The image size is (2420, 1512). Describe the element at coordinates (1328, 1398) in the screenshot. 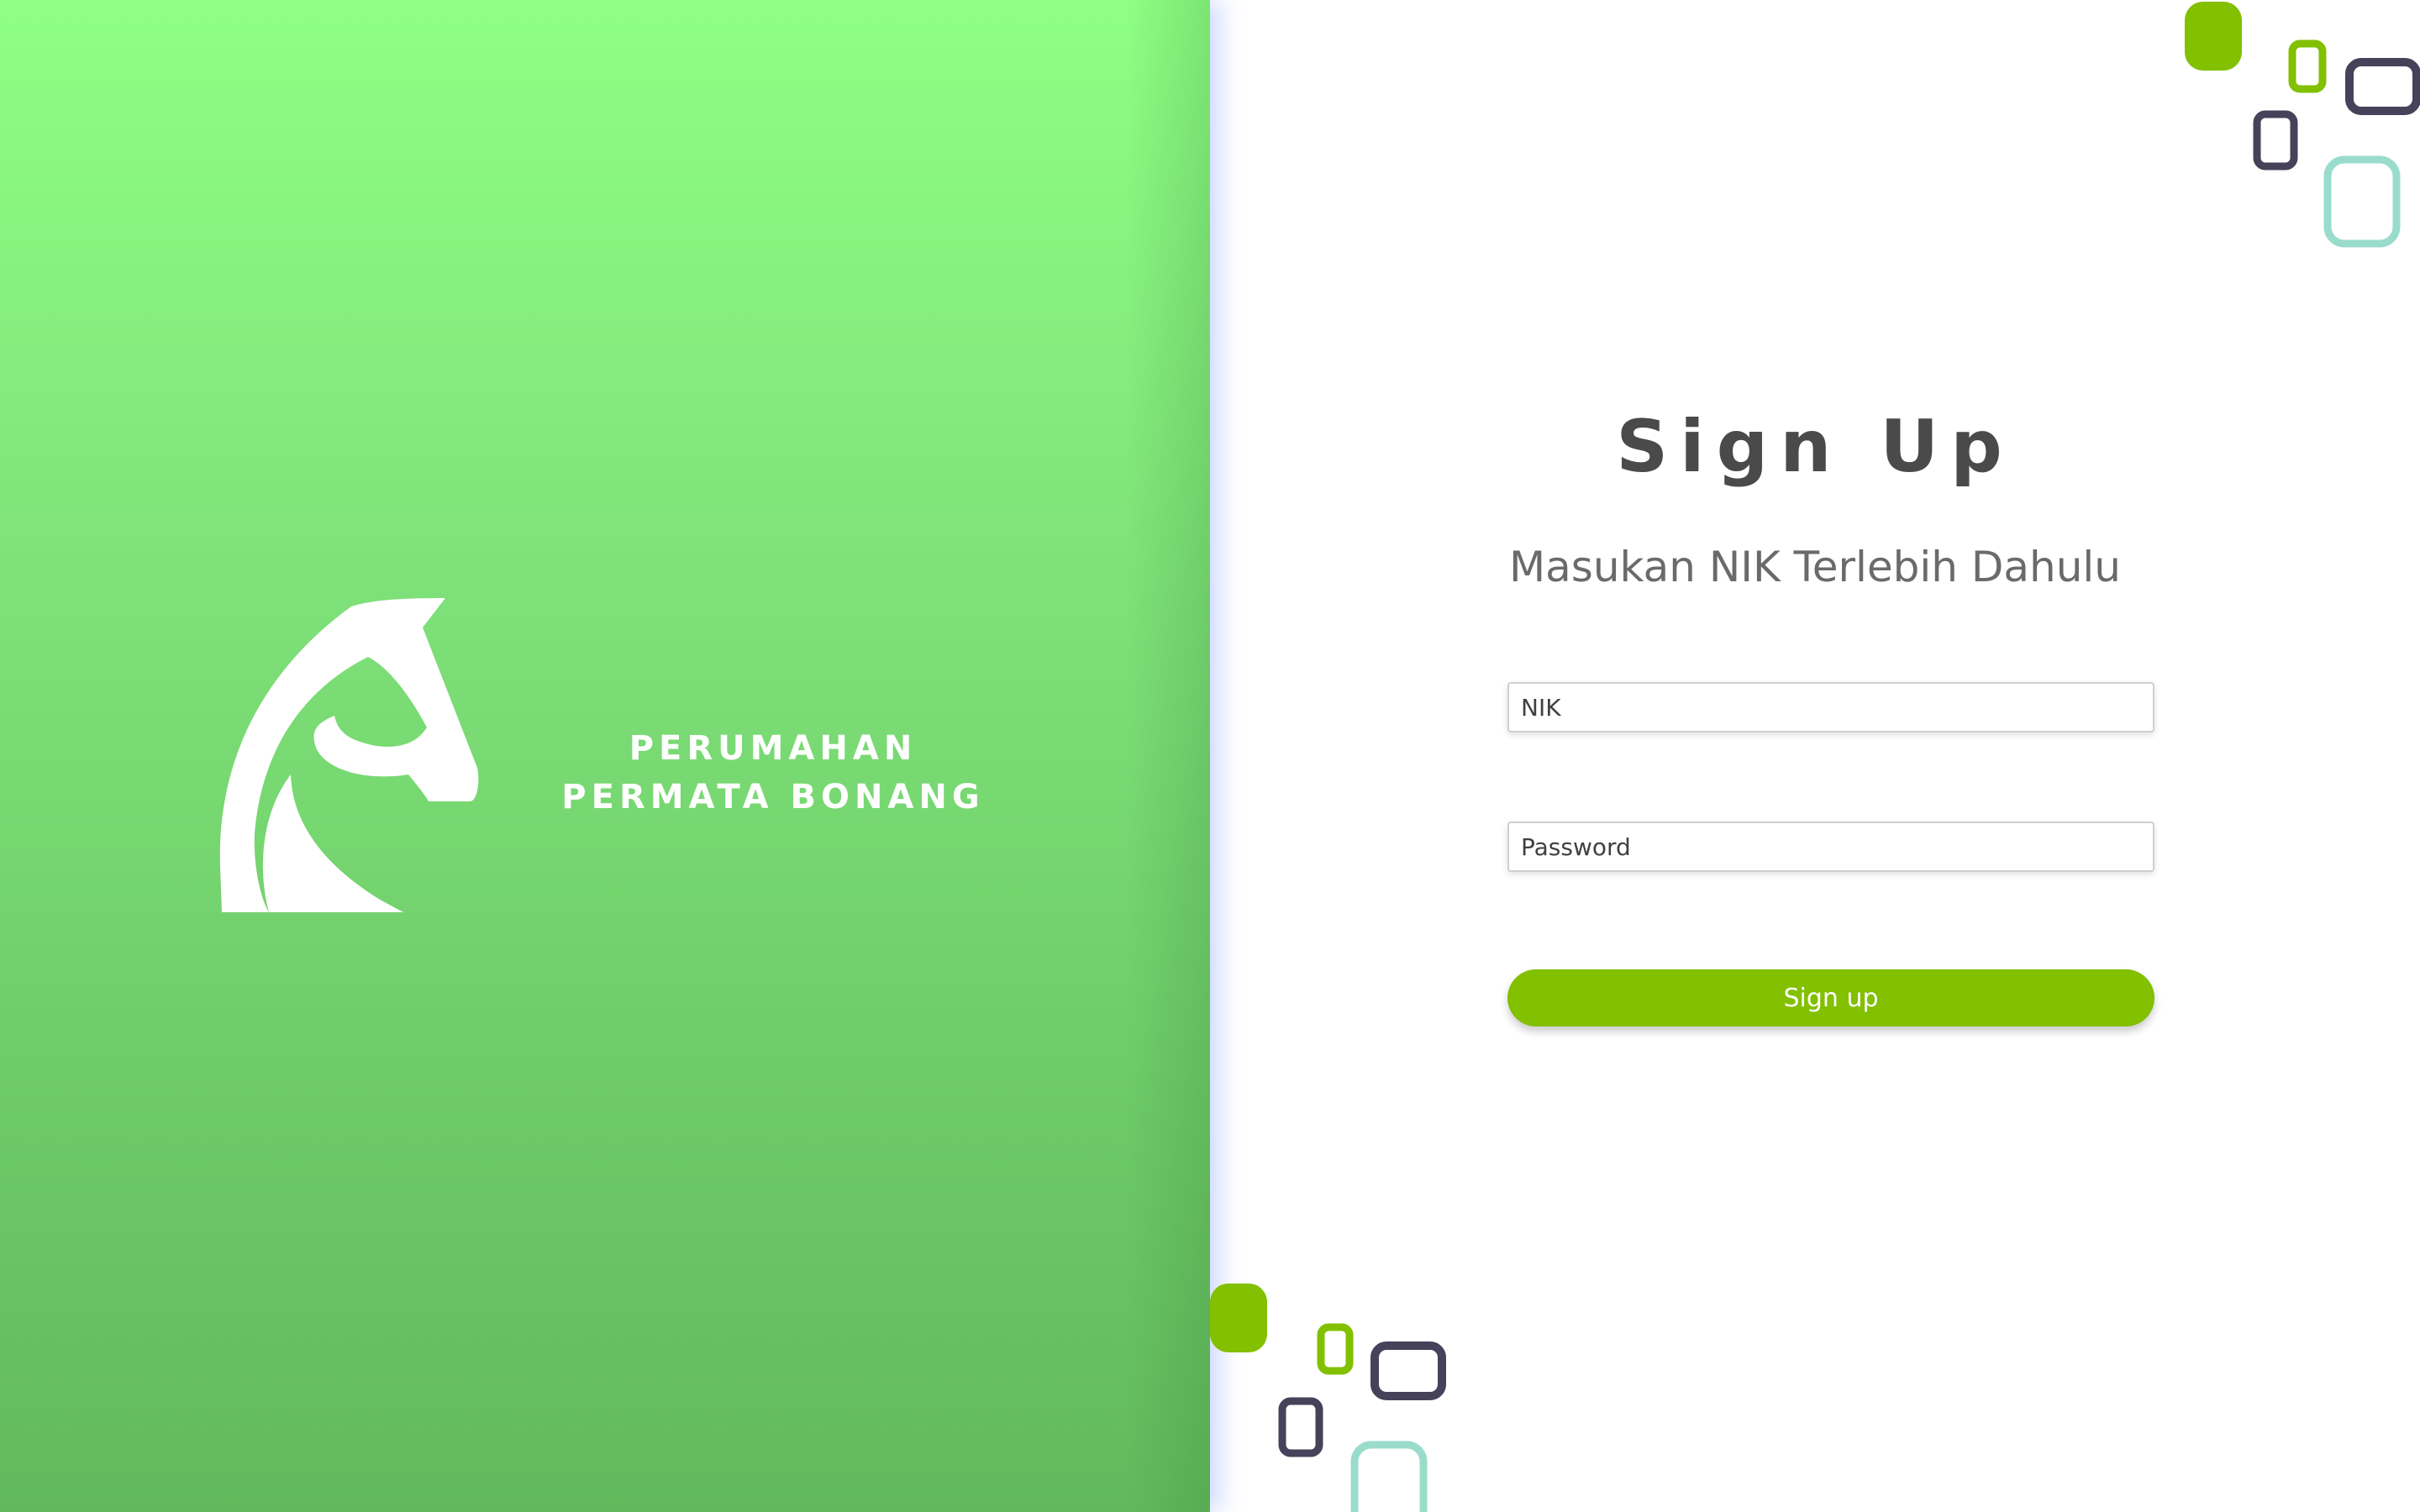

I see `decorative-shapes-bottom` at that location.